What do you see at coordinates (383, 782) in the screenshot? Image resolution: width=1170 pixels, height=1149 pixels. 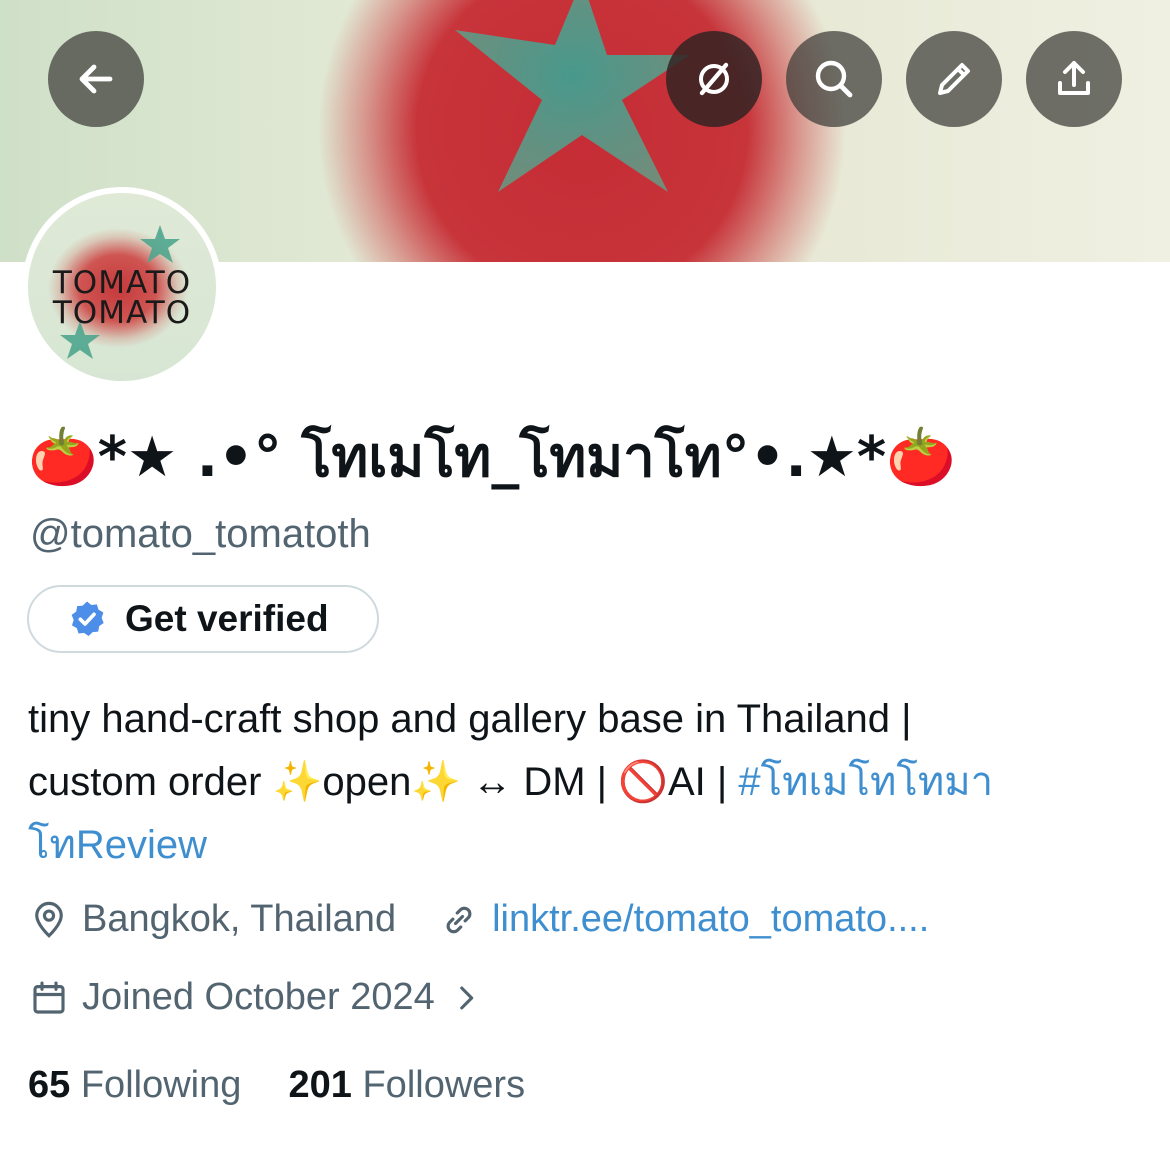 I see `bio-line2: custom order ✨open✨ ↔ DM | 🚫AI |` at bounding box center [383, 782].